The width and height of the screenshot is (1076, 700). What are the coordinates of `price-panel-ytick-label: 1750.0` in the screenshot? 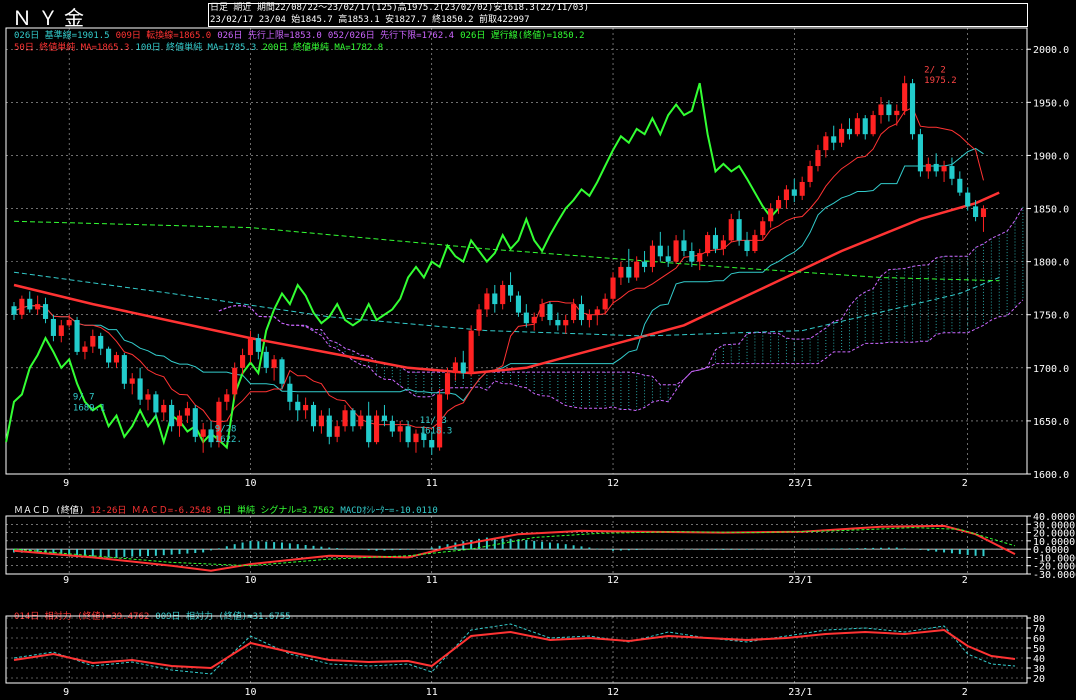 It's located at (1051, 316).